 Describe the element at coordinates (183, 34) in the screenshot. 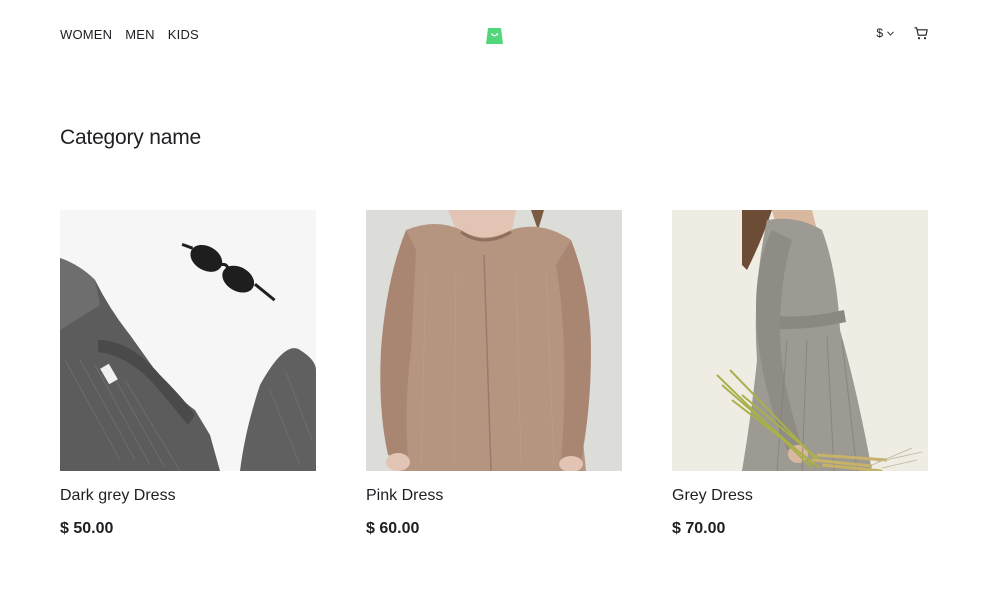

I see `nav-link-kids: KIDS` at that location.